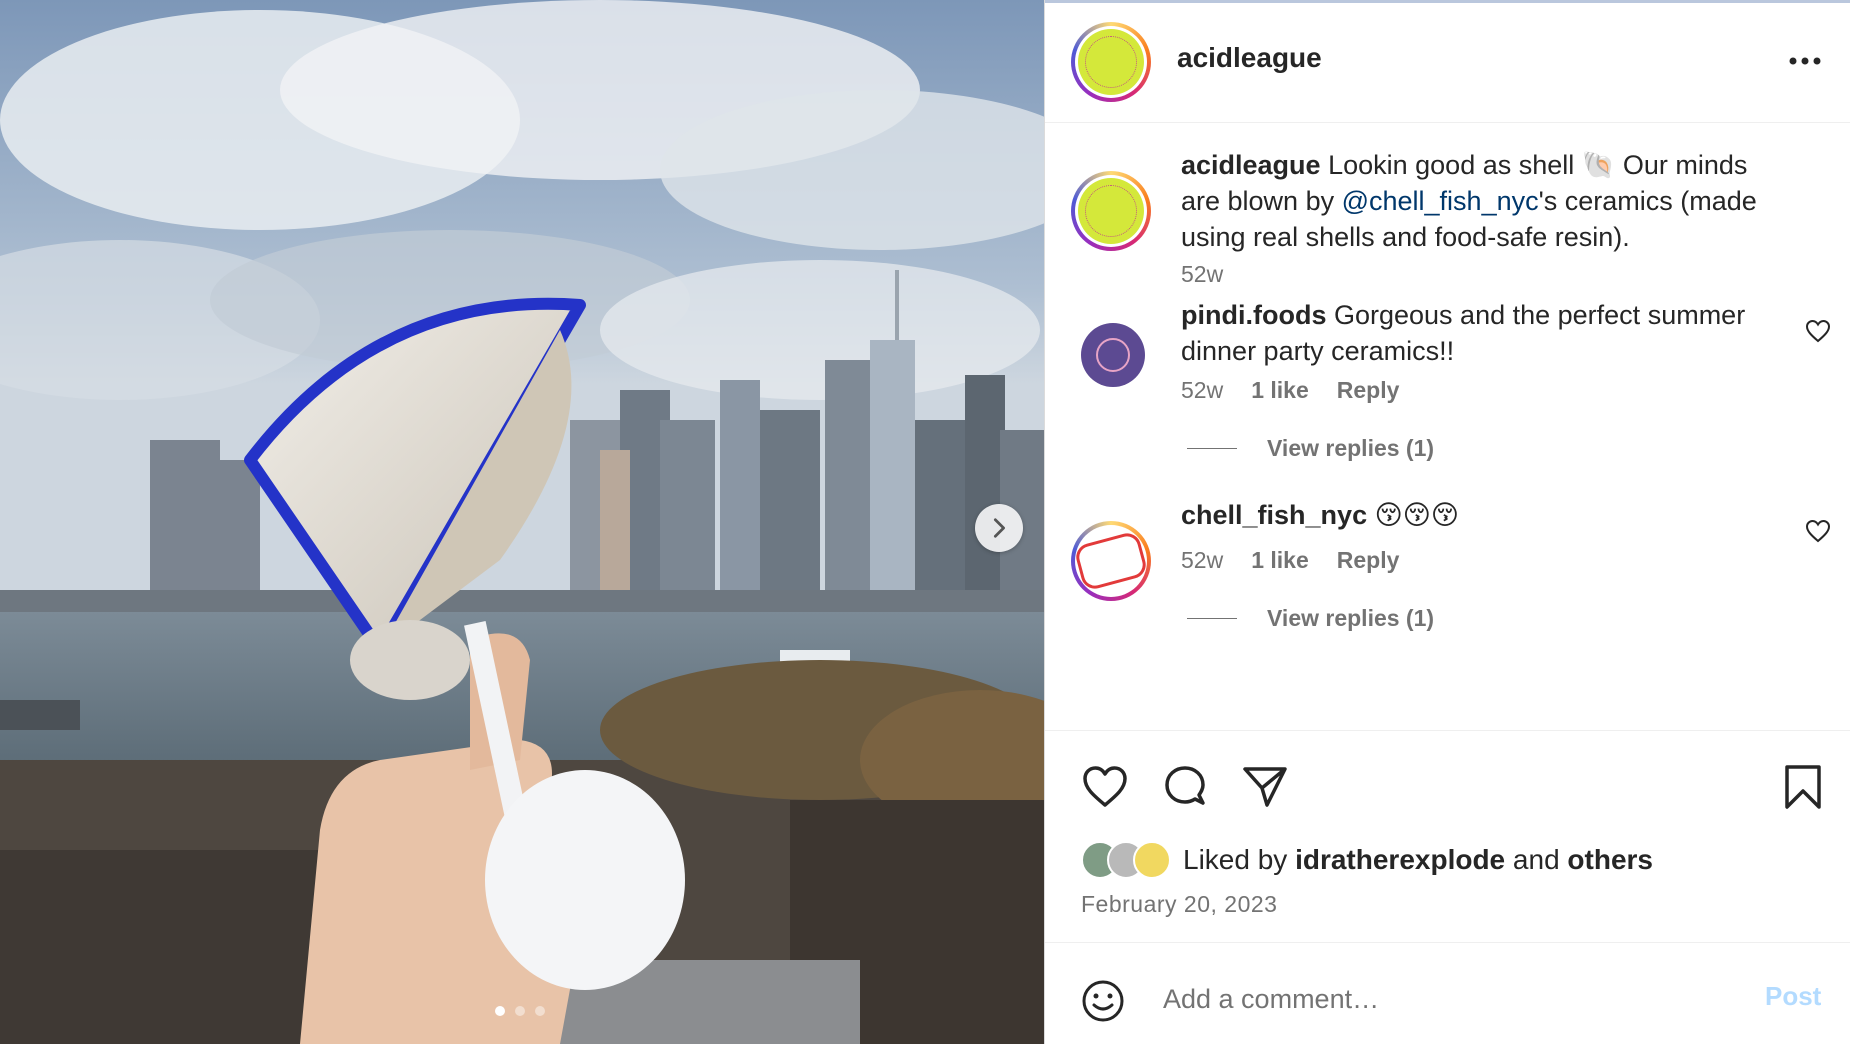 This screenshot has height=1045, width=1850. I want to click on chevron-right-icon, so click(999, 528).